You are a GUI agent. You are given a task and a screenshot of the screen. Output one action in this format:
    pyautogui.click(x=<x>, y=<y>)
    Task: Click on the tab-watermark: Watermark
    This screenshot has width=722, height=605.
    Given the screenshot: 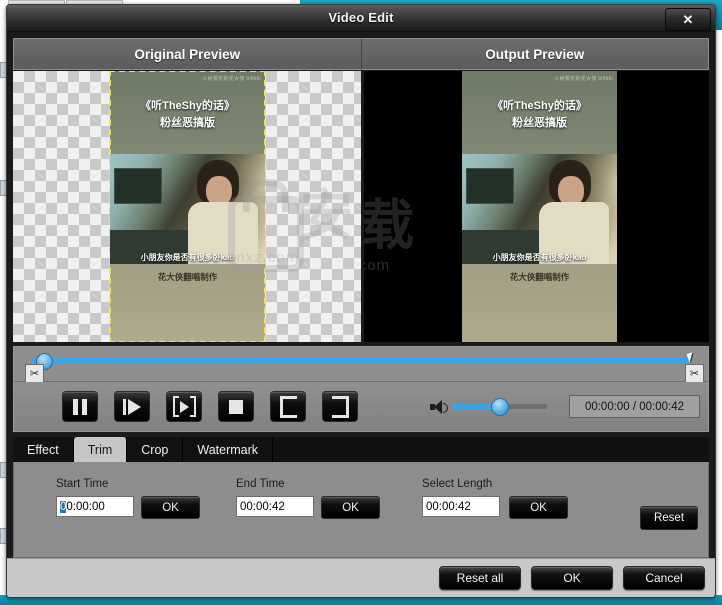 What is the action you would take?
    pyautogui.click(x=228, y=449)
    